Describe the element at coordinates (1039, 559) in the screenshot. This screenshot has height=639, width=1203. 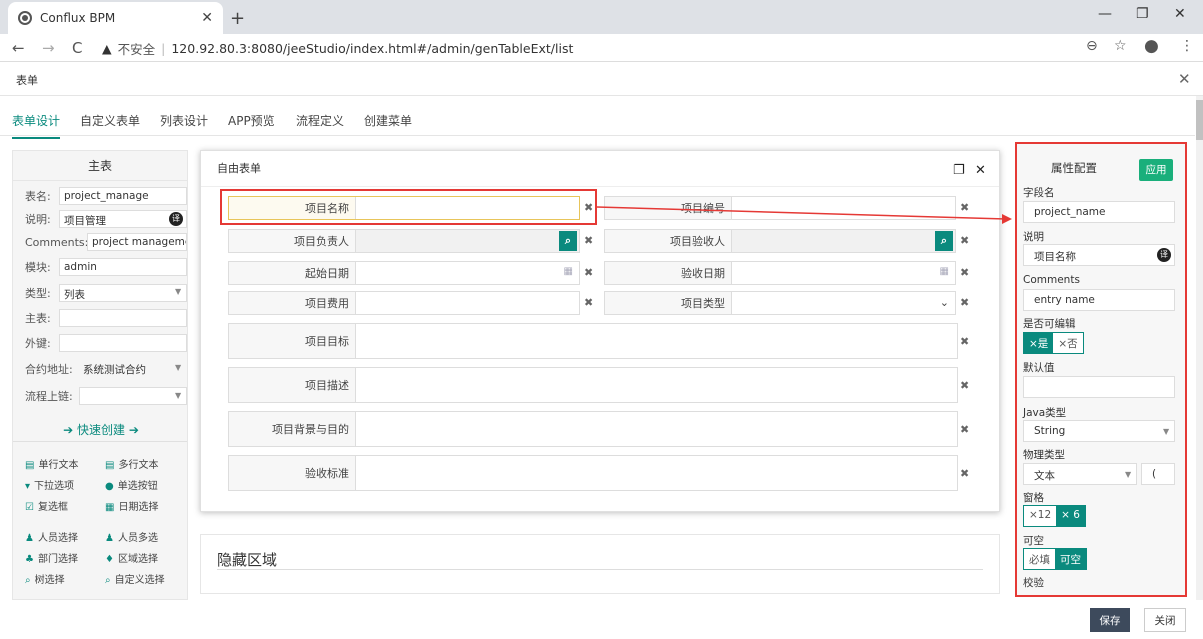
I see `required-option: 必填` at that location.